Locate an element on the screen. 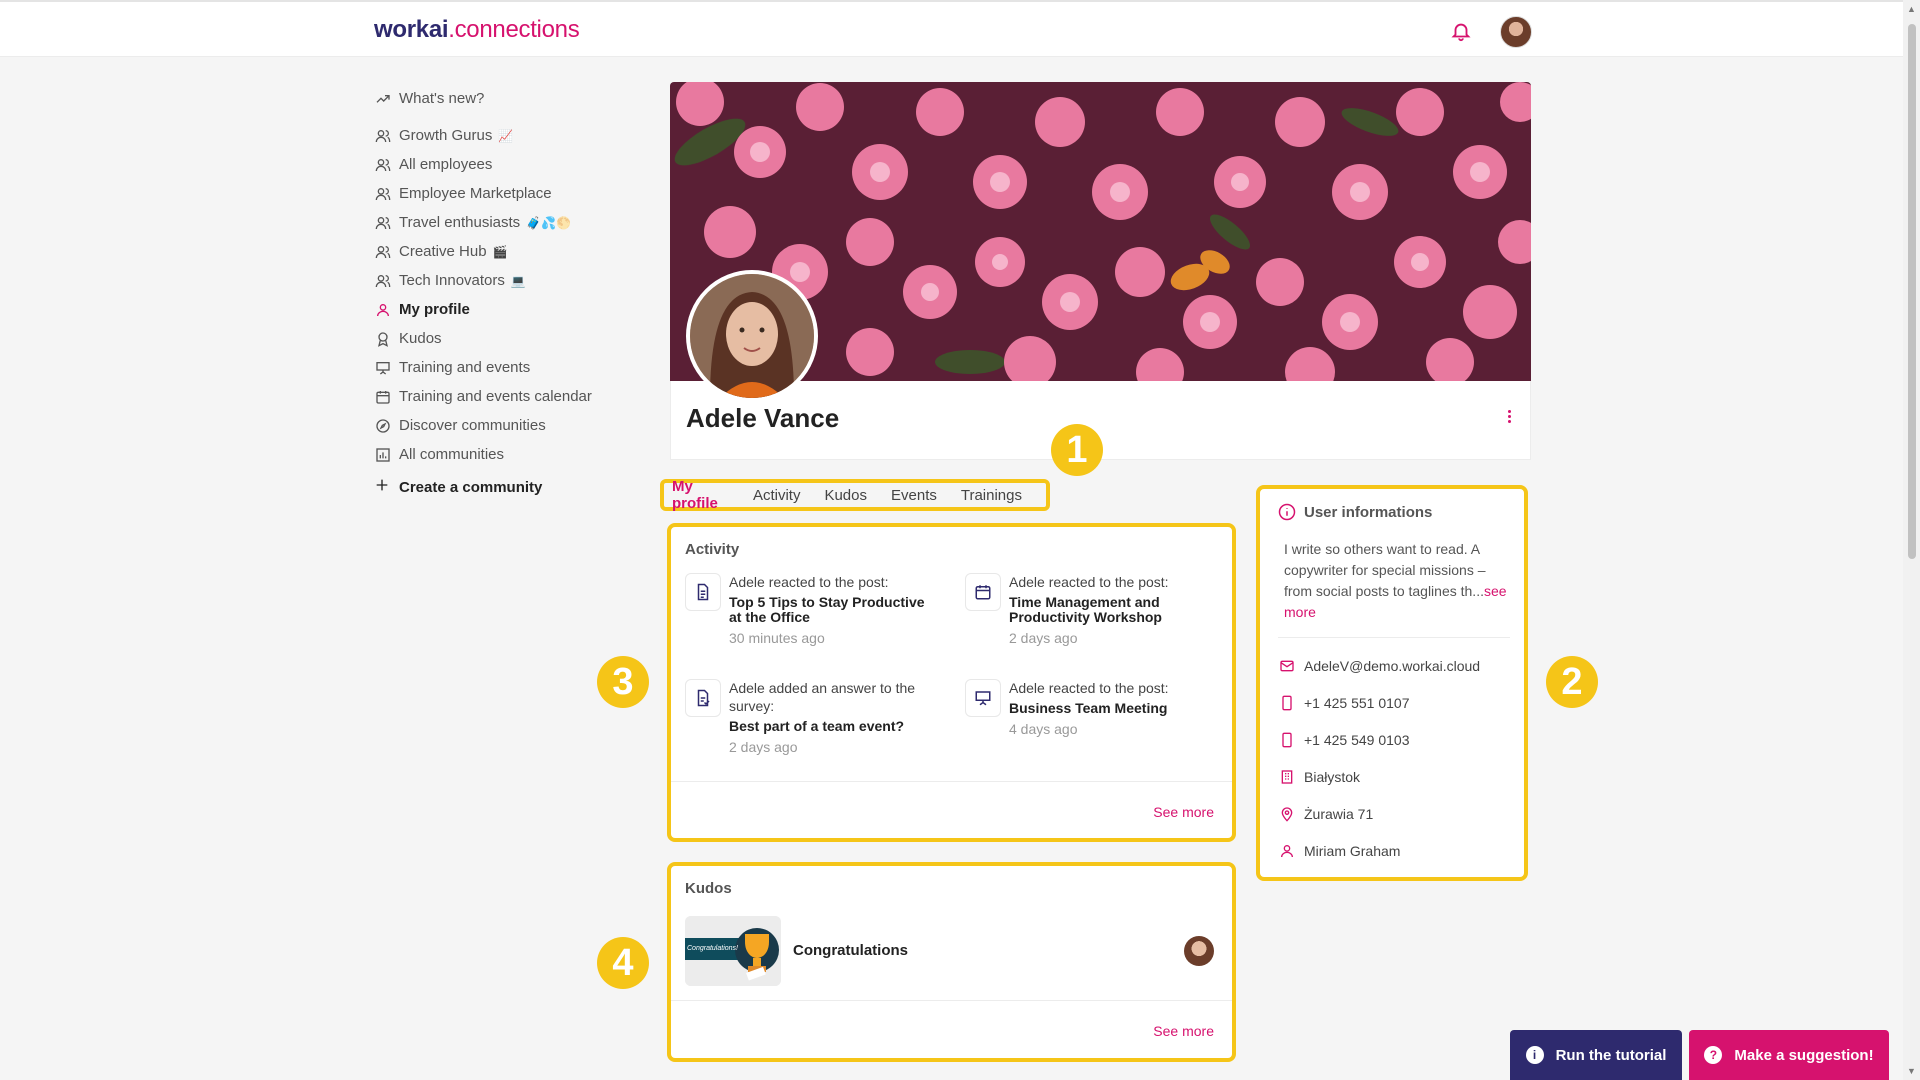 Image resolution: width=1920 pixels, height=1080 pixels. activity-see-more-link: See more is located at coordinates (1183, 812).